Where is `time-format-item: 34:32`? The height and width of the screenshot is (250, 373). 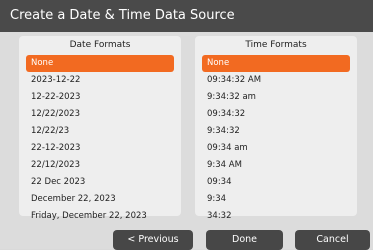
time-format-item: 34:32 is located at coordinates (276, 216).